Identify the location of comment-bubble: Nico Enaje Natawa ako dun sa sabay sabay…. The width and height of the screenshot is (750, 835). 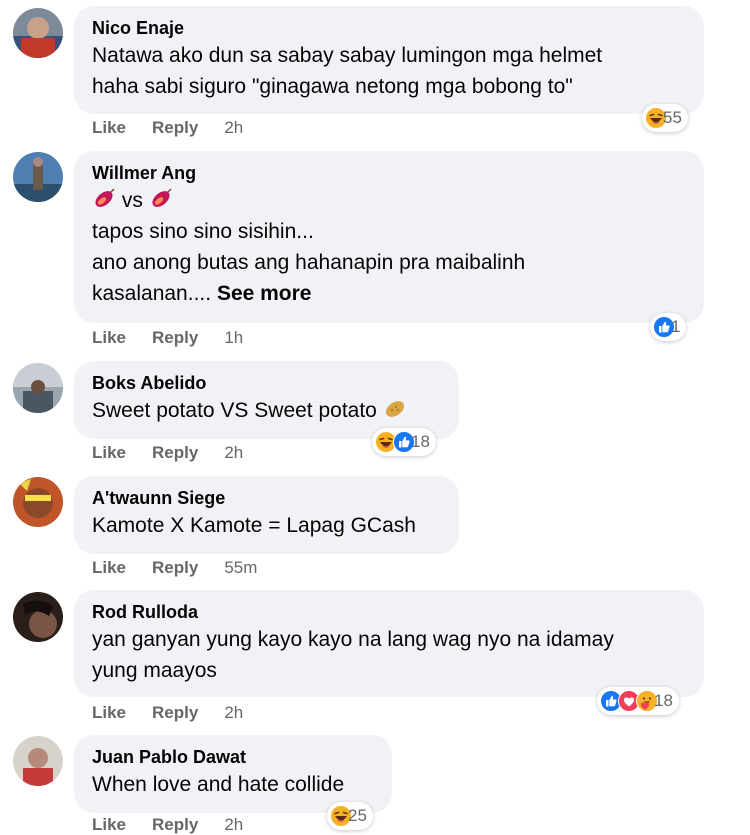
(389, 60).